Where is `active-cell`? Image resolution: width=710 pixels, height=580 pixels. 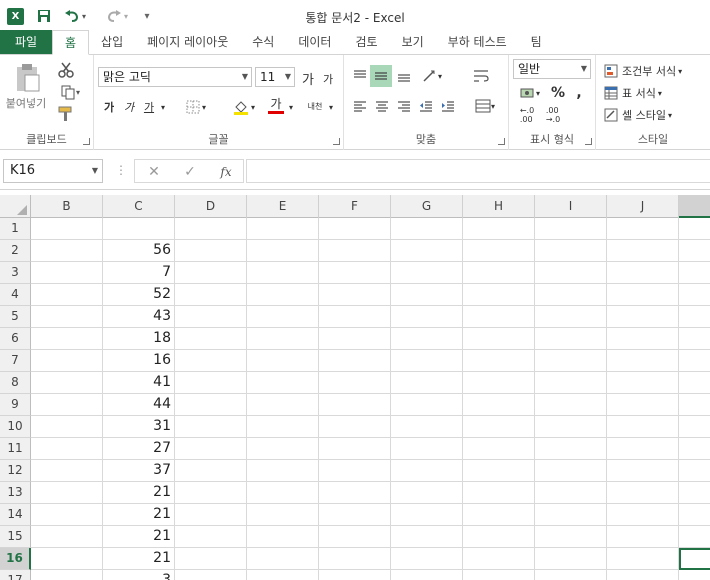
active-cell is located at coordinates (694, 559).